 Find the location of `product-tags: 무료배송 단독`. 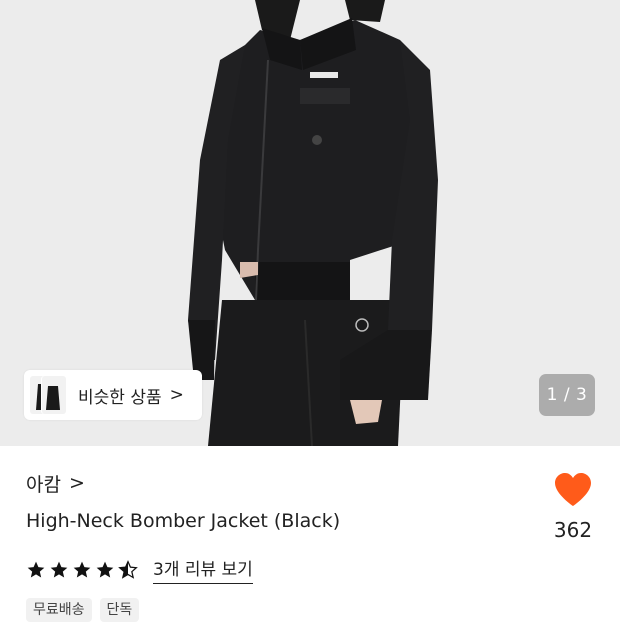

product-tags: 무료배송 단독 is located at coordinates (86, 610).